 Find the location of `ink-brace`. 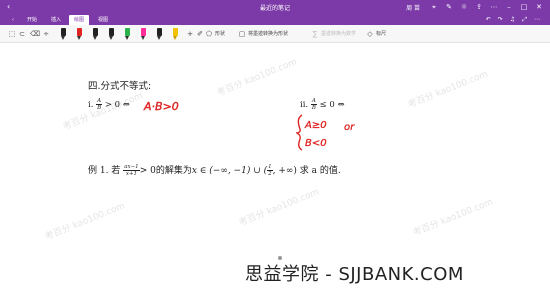

ink-brace is located at coordinates (299, 132).